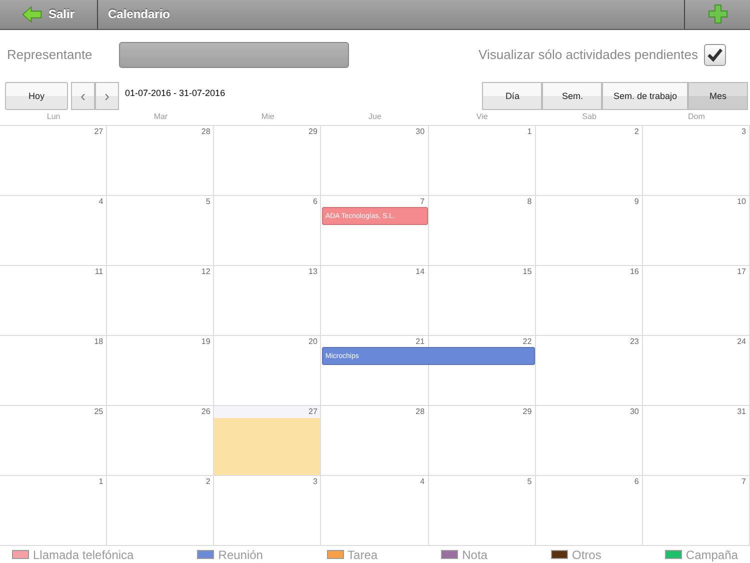 The image size is (750, 563). What do you see at coordinates (741, 202) in the screenshot?
I see `day-number: 10` at bounding box center [741, 202].